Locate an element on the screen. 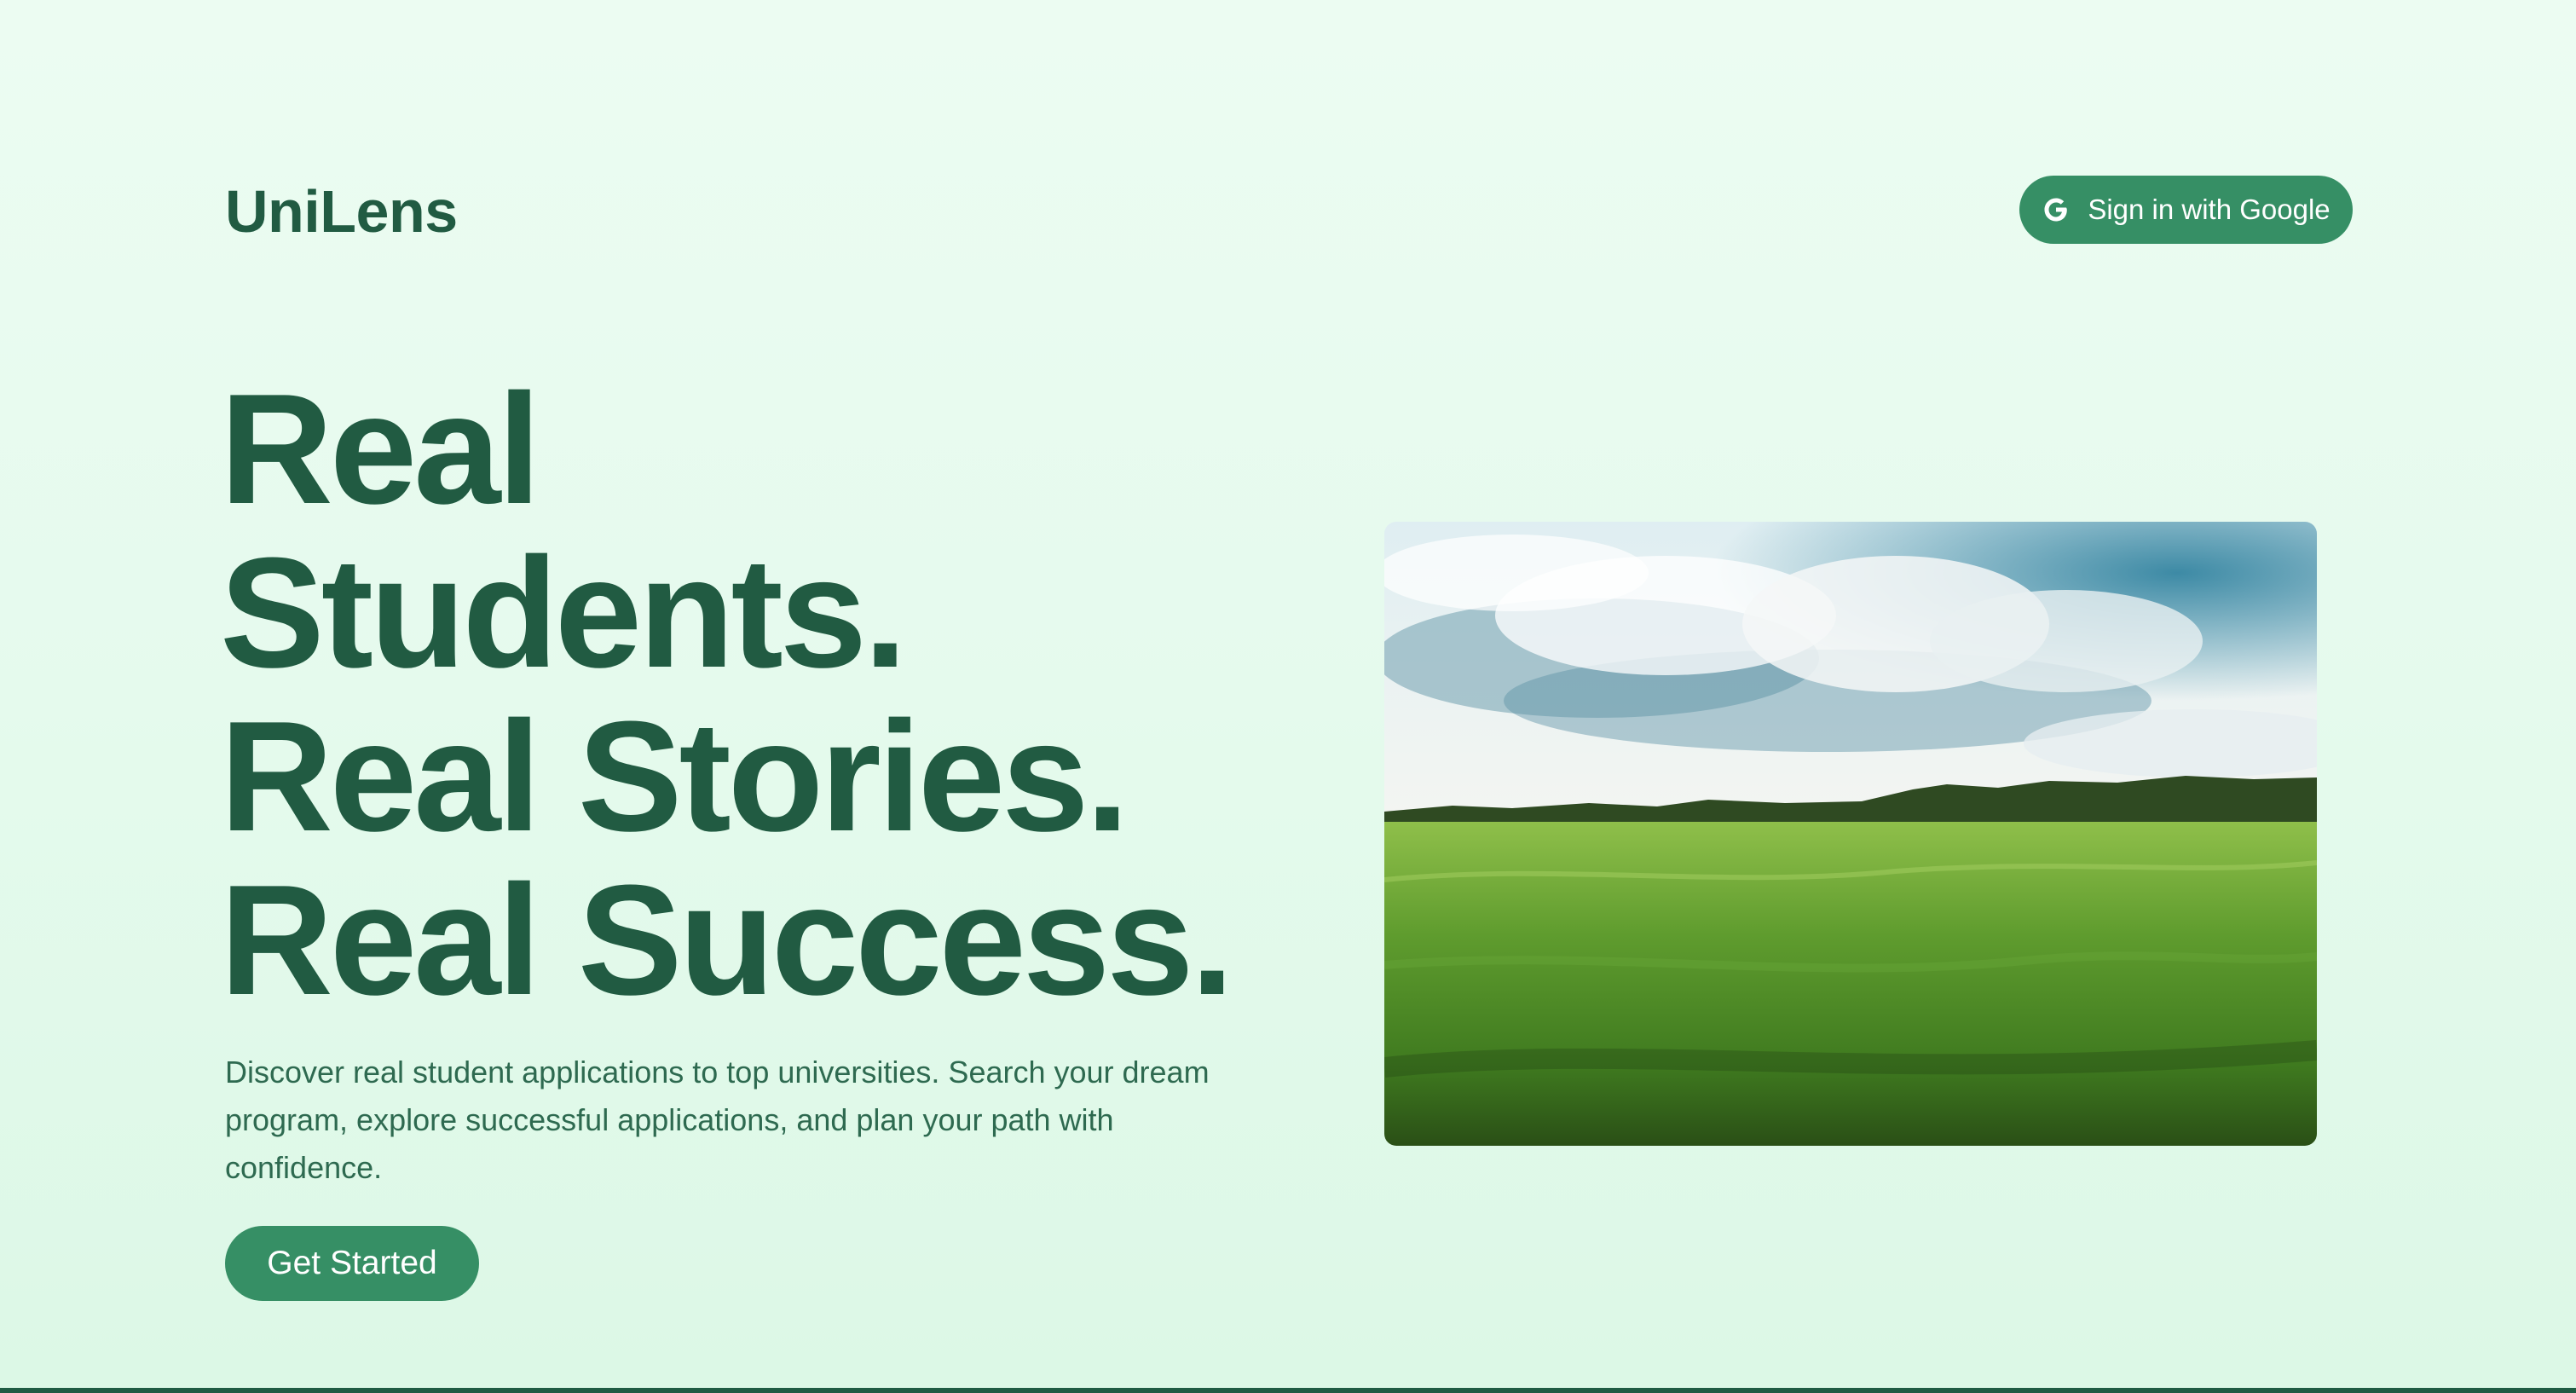 This screenshot has width=2576, height=1393. headline-line-3: Real Stories. is located at coordinates (674, 776).